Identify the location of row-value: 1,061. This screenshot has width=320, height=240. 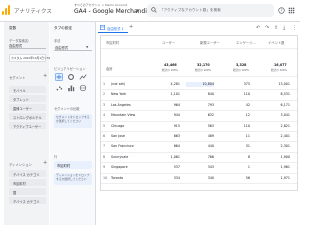
(175, 156).